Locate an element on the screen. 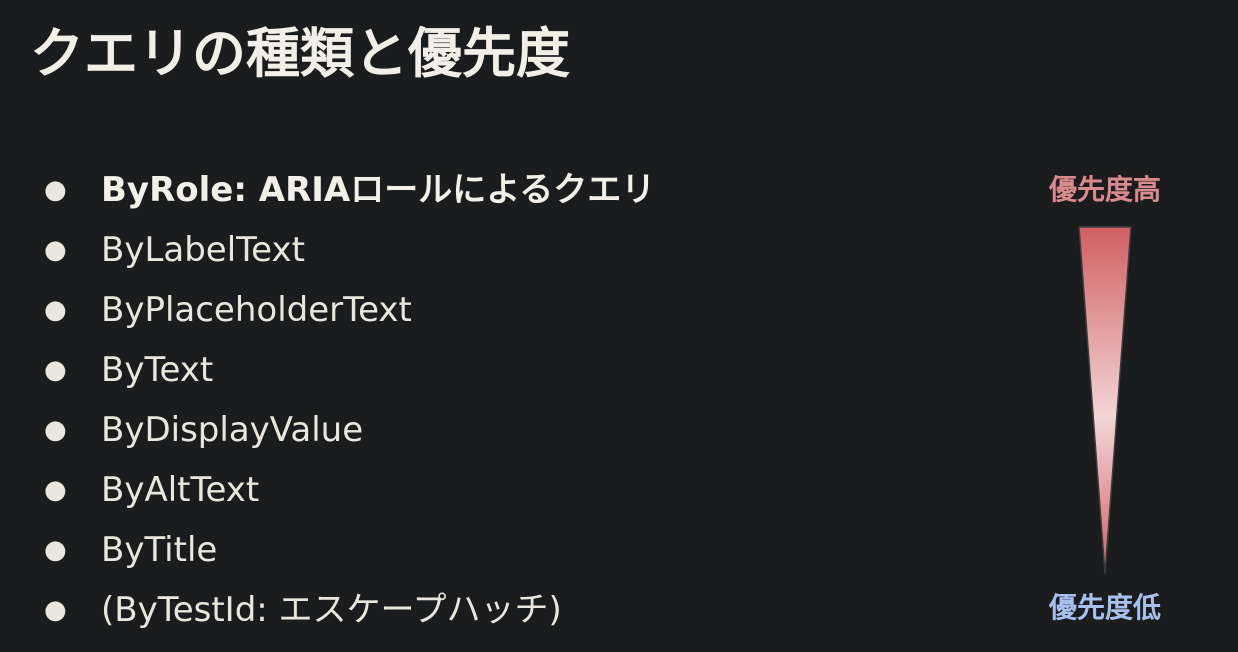 The width and height of the screenshot is (1238, 652). query-label: ByRole: ARIAロールによるクエリ is located at coordinates (378, 190).